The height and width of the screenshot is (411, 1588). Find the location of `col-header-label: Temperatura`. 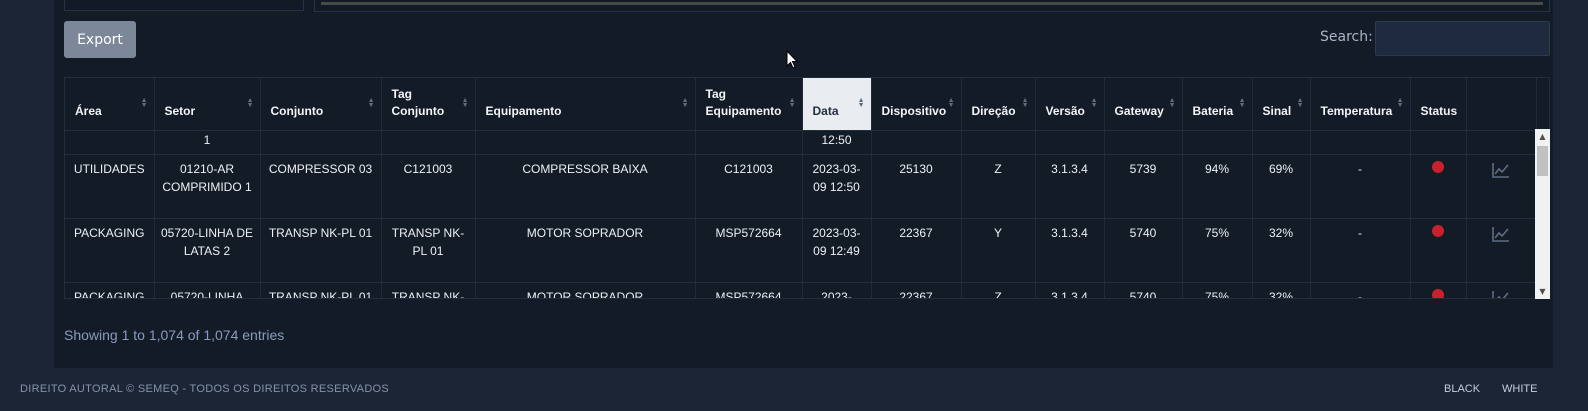

col-header-label: Temperatura is located at coordinates (1356, 110).